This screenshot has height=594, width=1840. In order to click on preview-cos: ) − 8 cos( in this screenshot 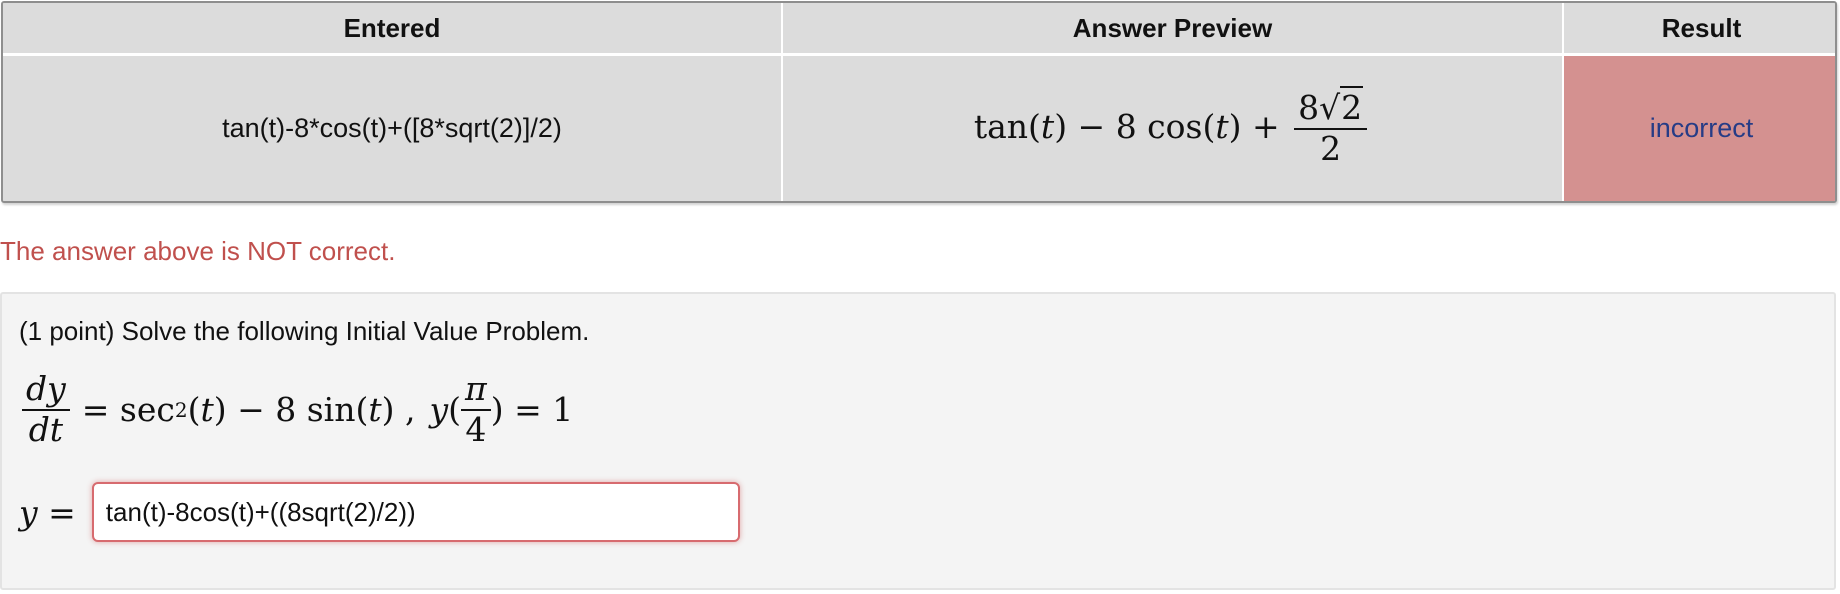, I will do `click(1135, 126)`.